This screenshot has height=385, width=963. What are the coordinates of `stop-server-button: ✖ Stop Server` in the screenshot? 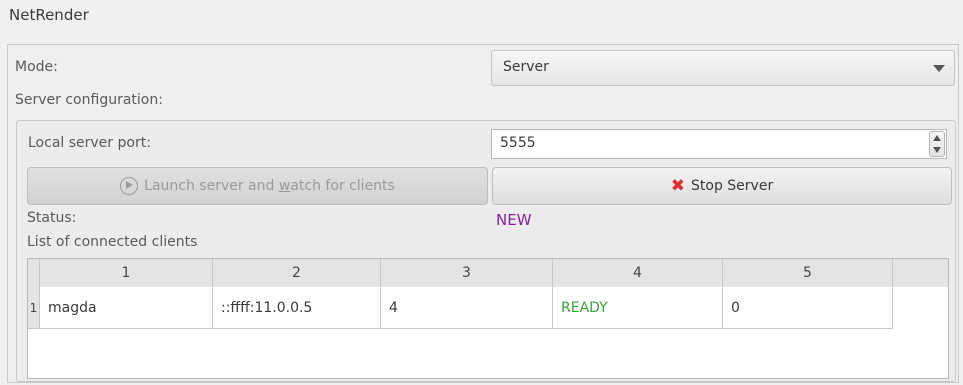 It's located at (722, 186).